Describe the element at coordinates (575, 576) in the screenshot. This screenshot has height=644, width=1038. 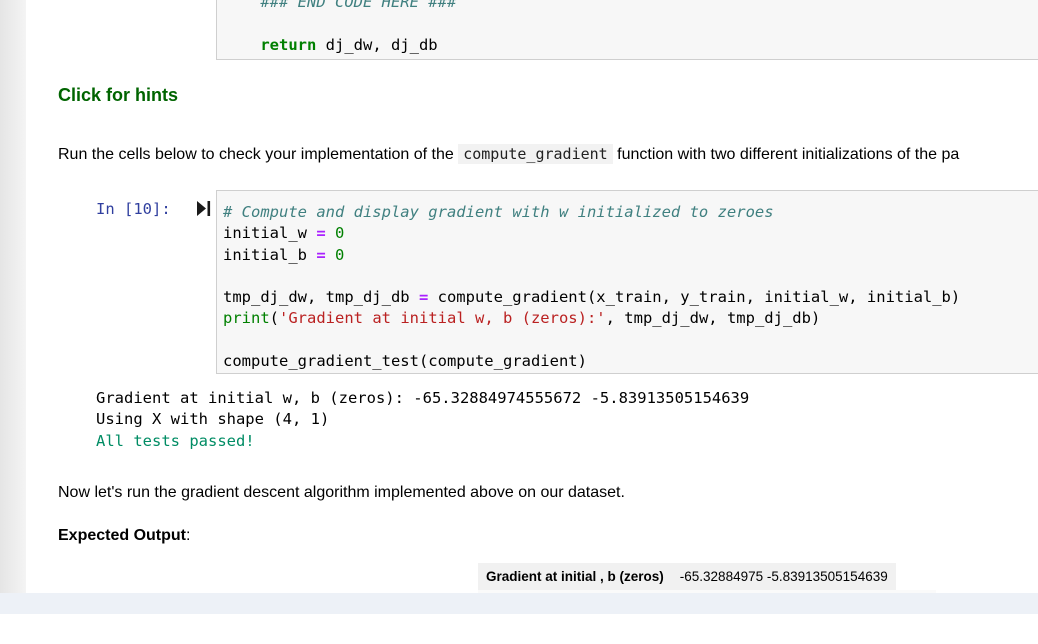
I see `expected-table-label-cell: Gradient at initial , b (zeros)` at that location.